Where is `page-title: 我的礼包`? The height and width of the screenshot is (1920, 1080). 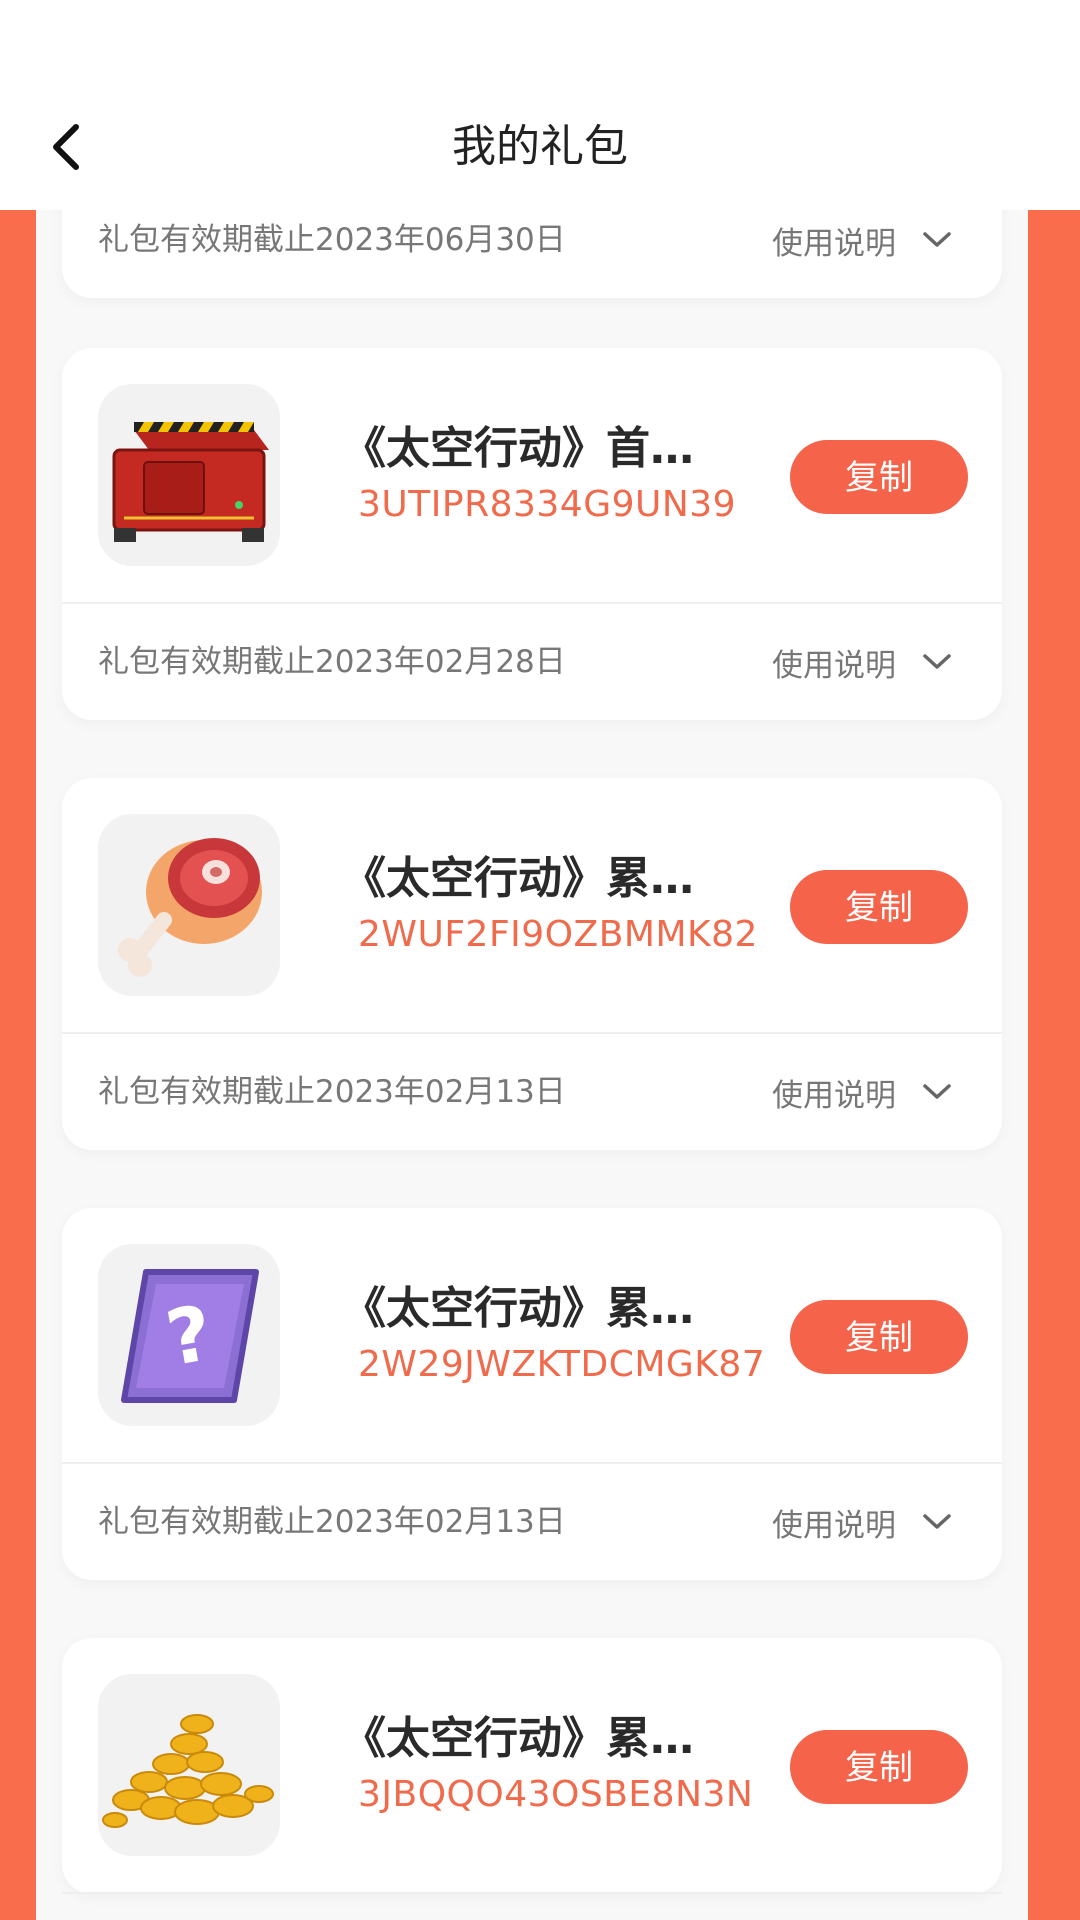
page-title: 我的礼包 is located at coordinates (540, 146).